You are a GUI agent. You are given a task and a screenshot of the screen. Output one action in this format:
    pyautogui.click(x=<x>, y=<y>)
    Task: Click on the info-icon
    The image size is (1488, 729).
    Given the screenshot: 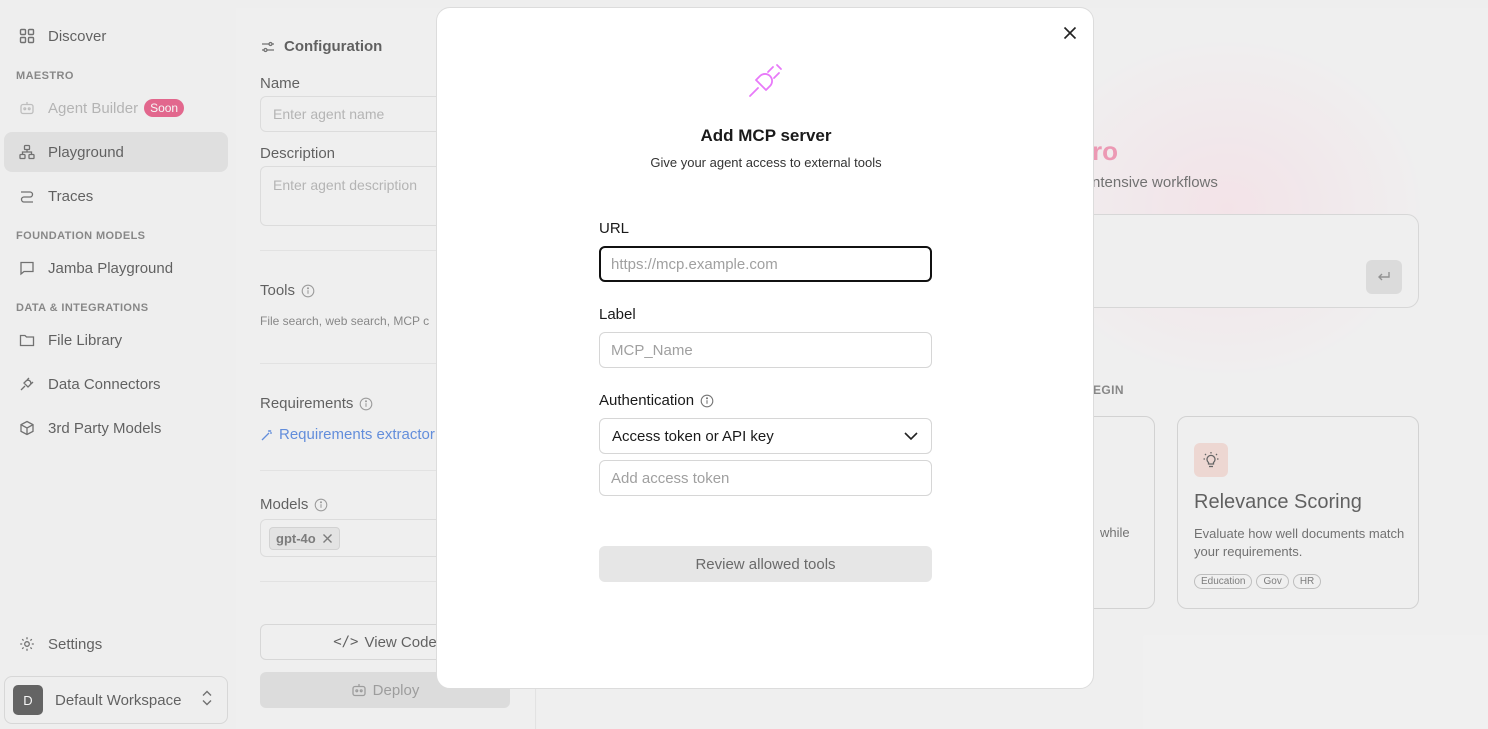 What is the action you would take?
    pyautogui.click(x=707, y=401)
    